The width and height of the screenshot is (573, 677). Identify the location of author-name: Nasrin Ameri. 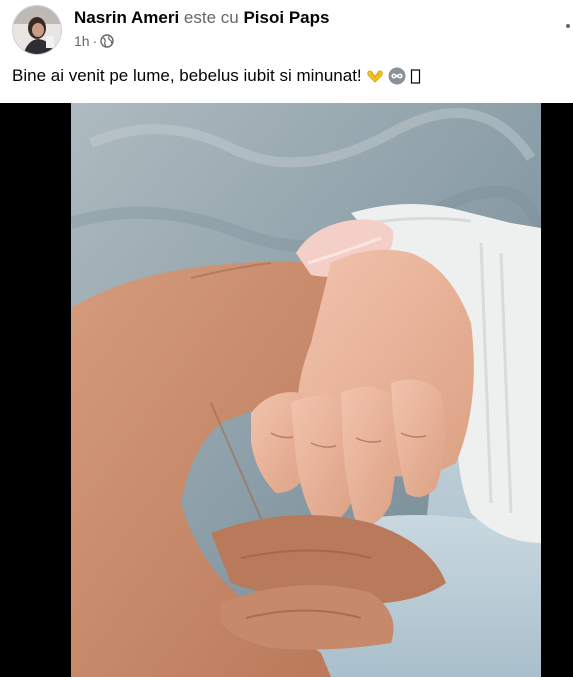
(126, 17).